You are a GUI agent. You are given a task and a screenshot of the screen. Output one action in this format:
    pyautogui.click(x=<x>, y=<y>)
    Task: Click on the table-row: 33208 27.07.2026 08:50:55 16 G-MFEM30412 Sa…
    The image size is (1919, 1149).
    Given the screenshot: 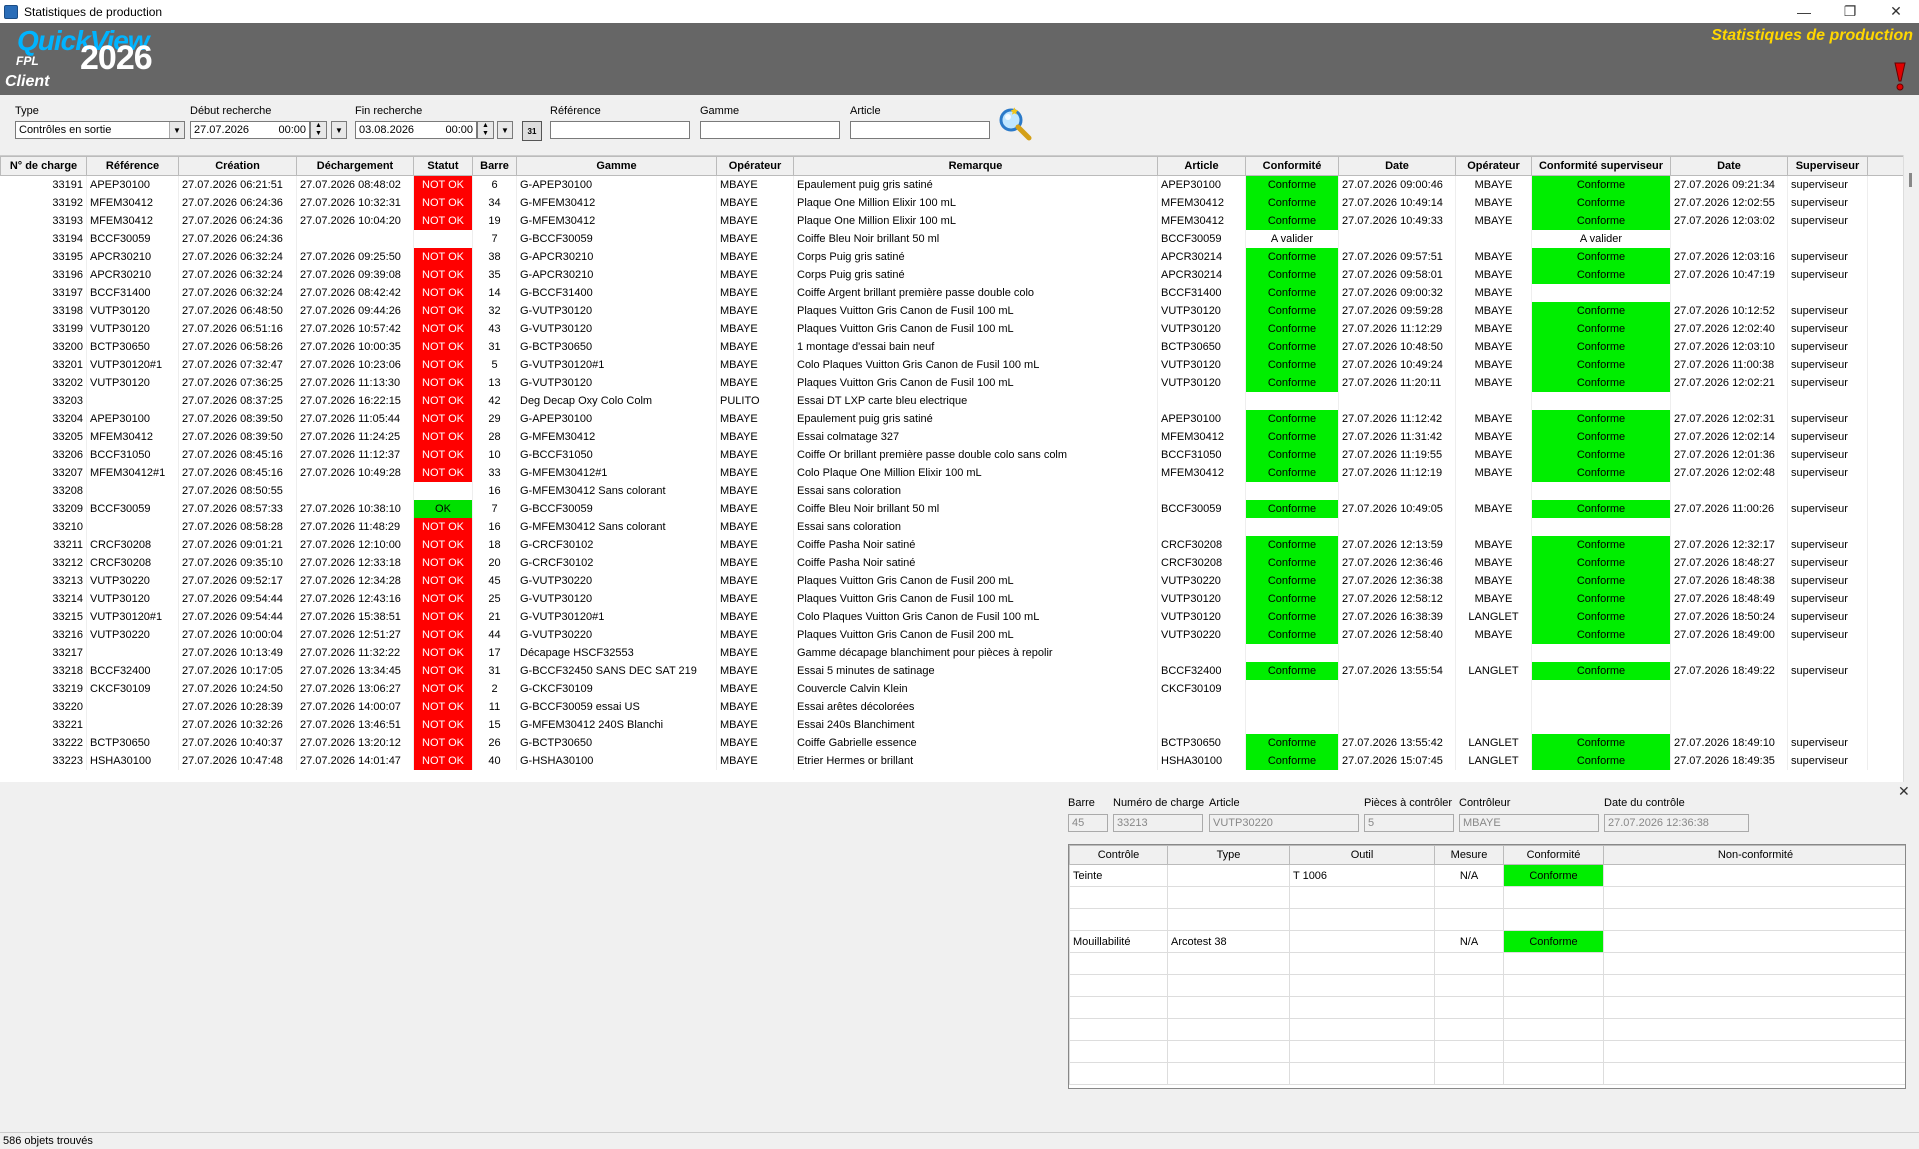 What is the action you would take?
    pyautogui.click(x=951, y=490)
    